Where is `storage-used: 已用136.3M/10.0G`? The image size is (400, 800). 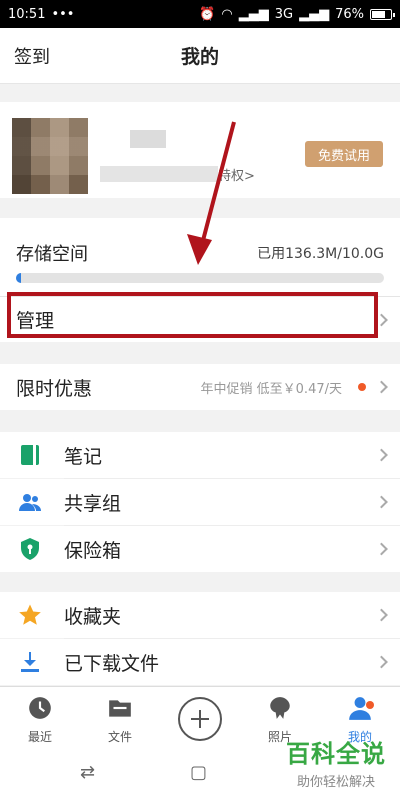
storage-used: 已用136.3M/10.0G is located at coordinates (320, 254).